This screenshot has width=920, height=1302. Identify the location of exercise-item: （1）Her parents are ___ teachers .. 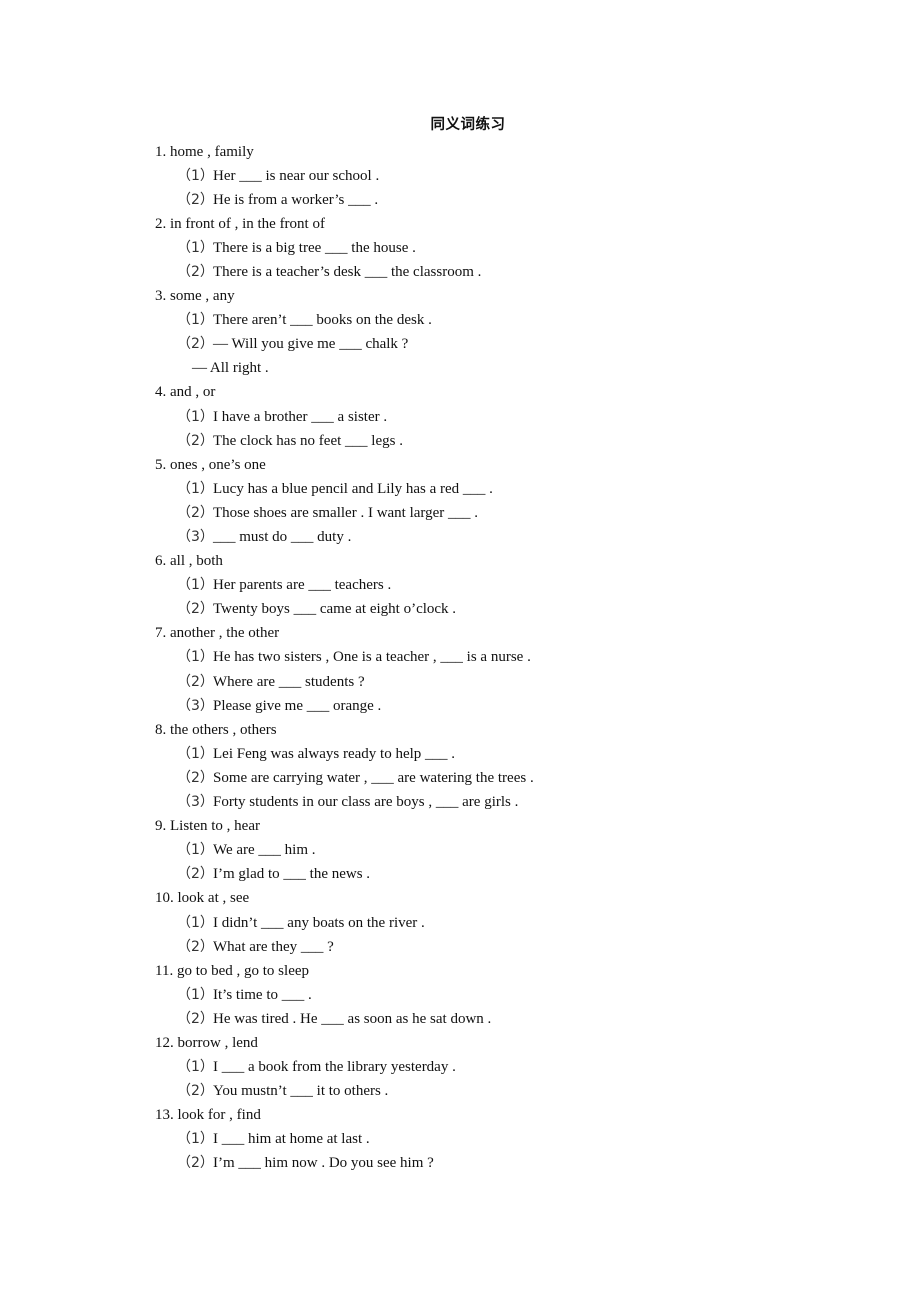
(505, 585).